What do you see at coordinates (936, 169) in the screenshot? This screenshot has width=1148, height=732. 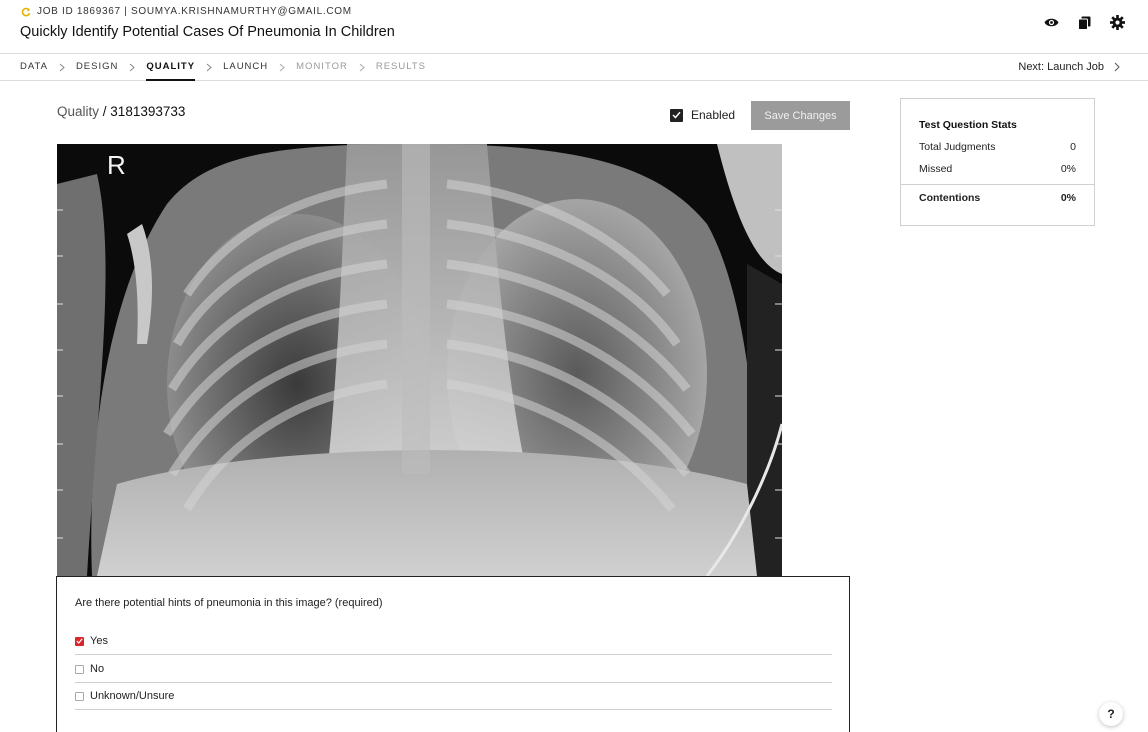 I see `stat-missed-label: Missed` at bounding box center [936, 169].